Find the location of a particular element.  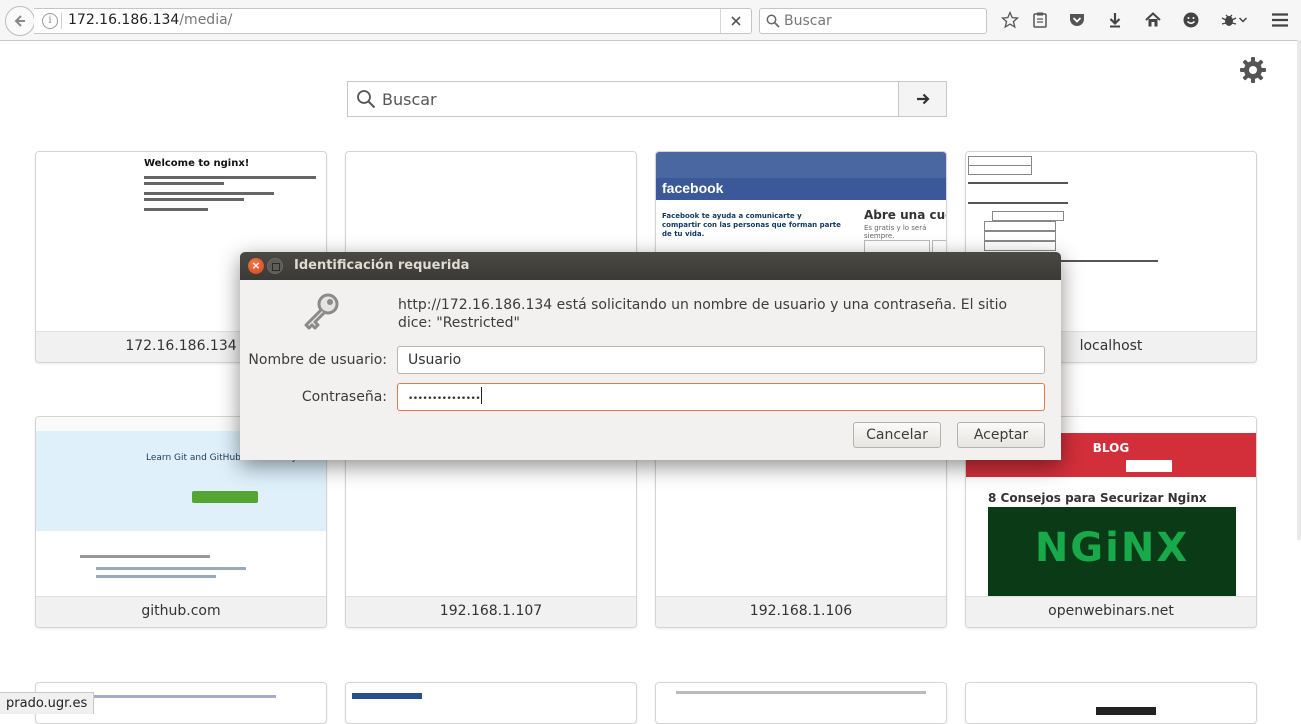

url-separator is located at coordinates (61, 21).